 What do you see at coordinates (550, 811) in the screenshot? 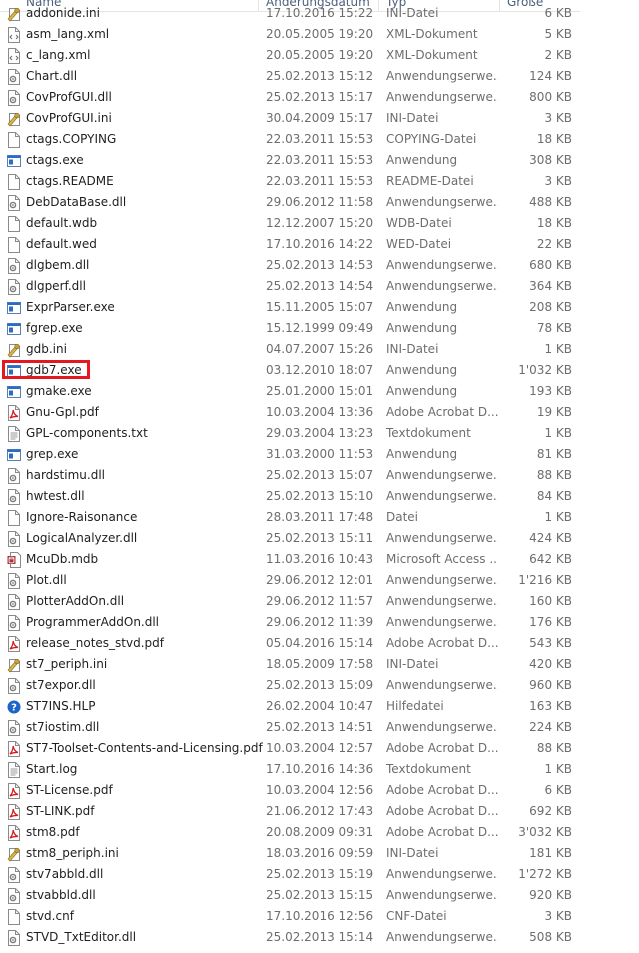
I see `file-size: 692 KB` at bounding box center [550, 811].